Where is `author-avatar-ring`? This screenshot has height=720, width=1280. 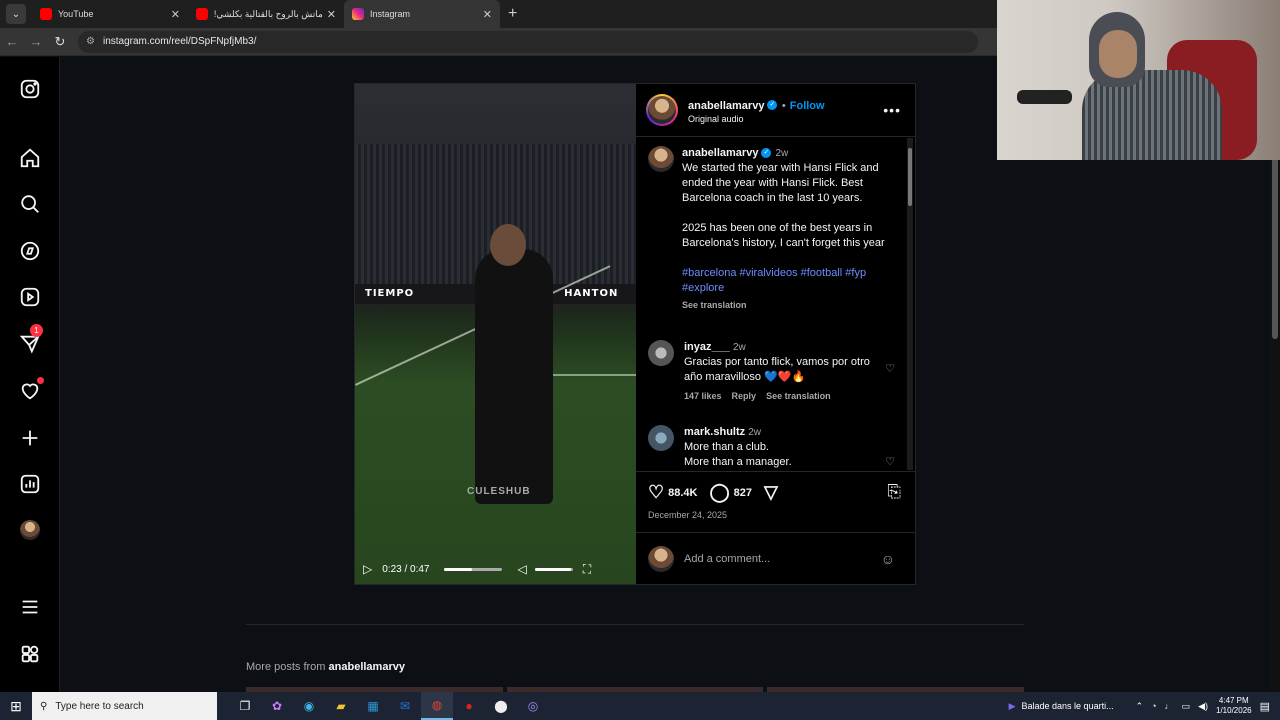
author-avatar-ring is located at coordinates (662, 110).